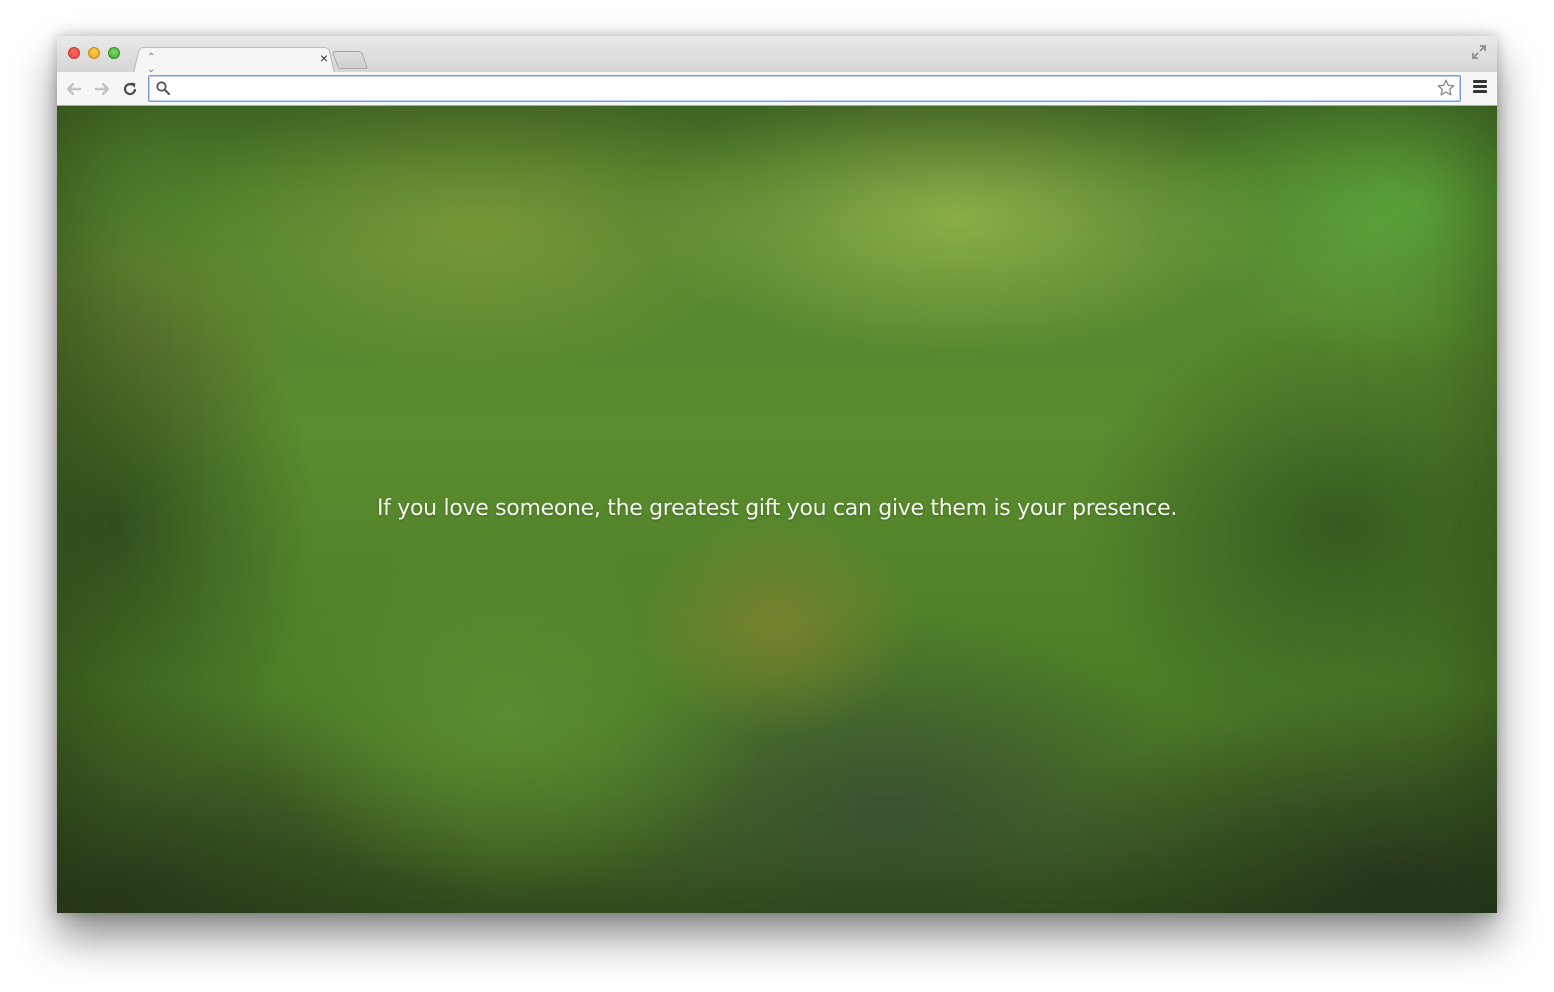  I want to click on fullscreen-icon, so click(1479, 52).